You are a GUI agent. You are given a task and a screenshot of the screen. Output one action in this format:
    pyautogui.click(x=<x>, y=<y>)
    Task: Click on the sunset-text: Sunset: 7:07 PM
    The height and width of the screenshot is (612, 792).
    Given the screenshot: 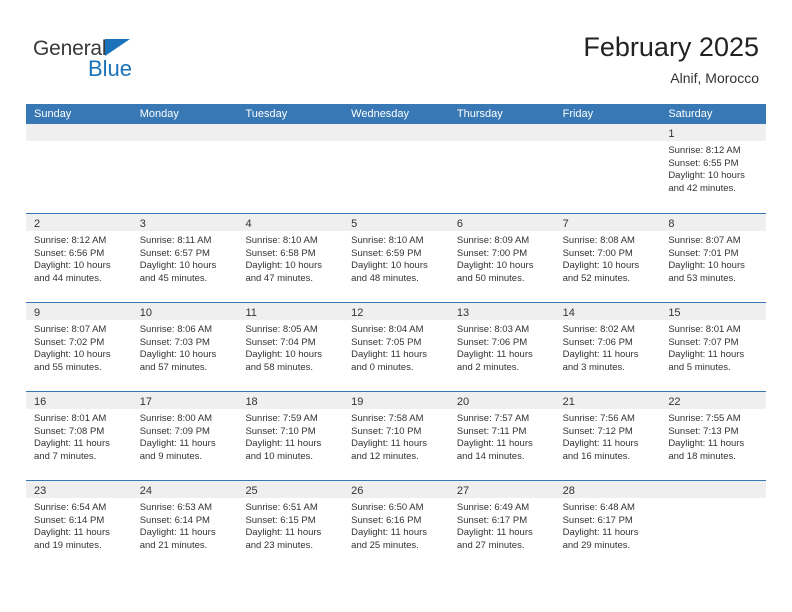 What is the action you would take?
    pyautogui.click(x=703, y=342)
    